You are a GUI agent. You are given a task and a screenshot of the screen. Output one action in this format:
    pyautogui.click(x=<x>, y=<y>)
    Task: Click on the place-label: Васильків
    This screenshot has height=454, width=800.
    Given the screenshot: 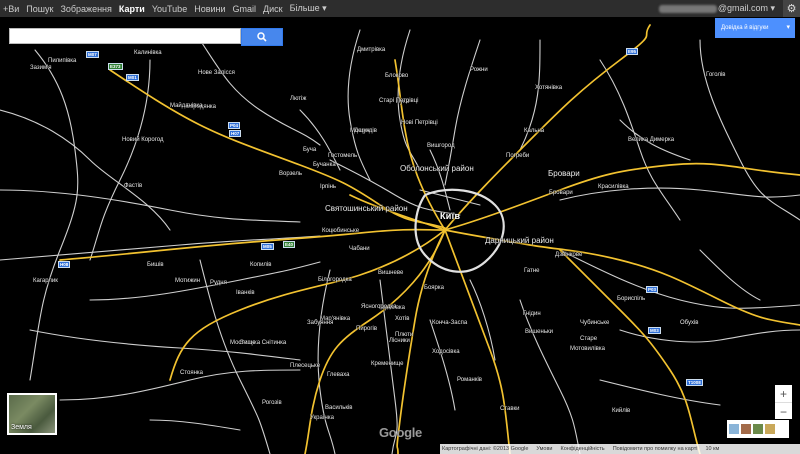 What is the action you would take?
    pyautogui.click(x=339, y=408)
    